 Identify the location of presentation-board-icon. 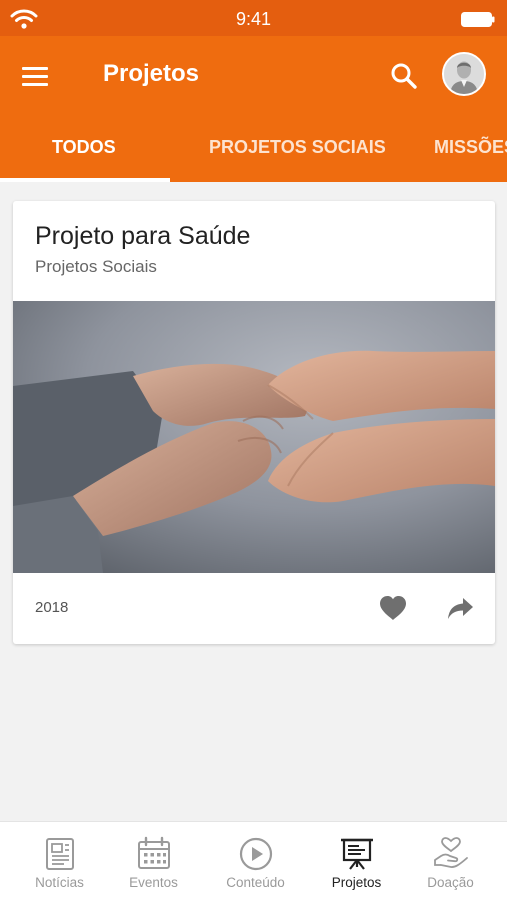
(356, 854).